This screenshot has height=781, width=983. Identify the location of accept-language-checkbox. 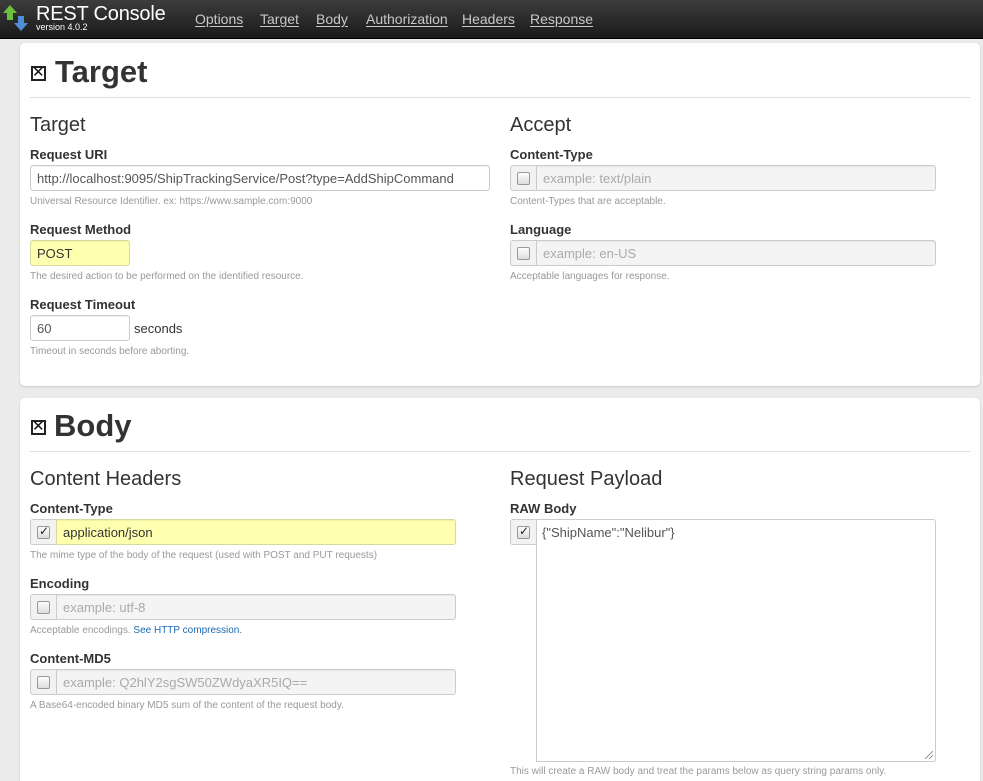
(523, 253).